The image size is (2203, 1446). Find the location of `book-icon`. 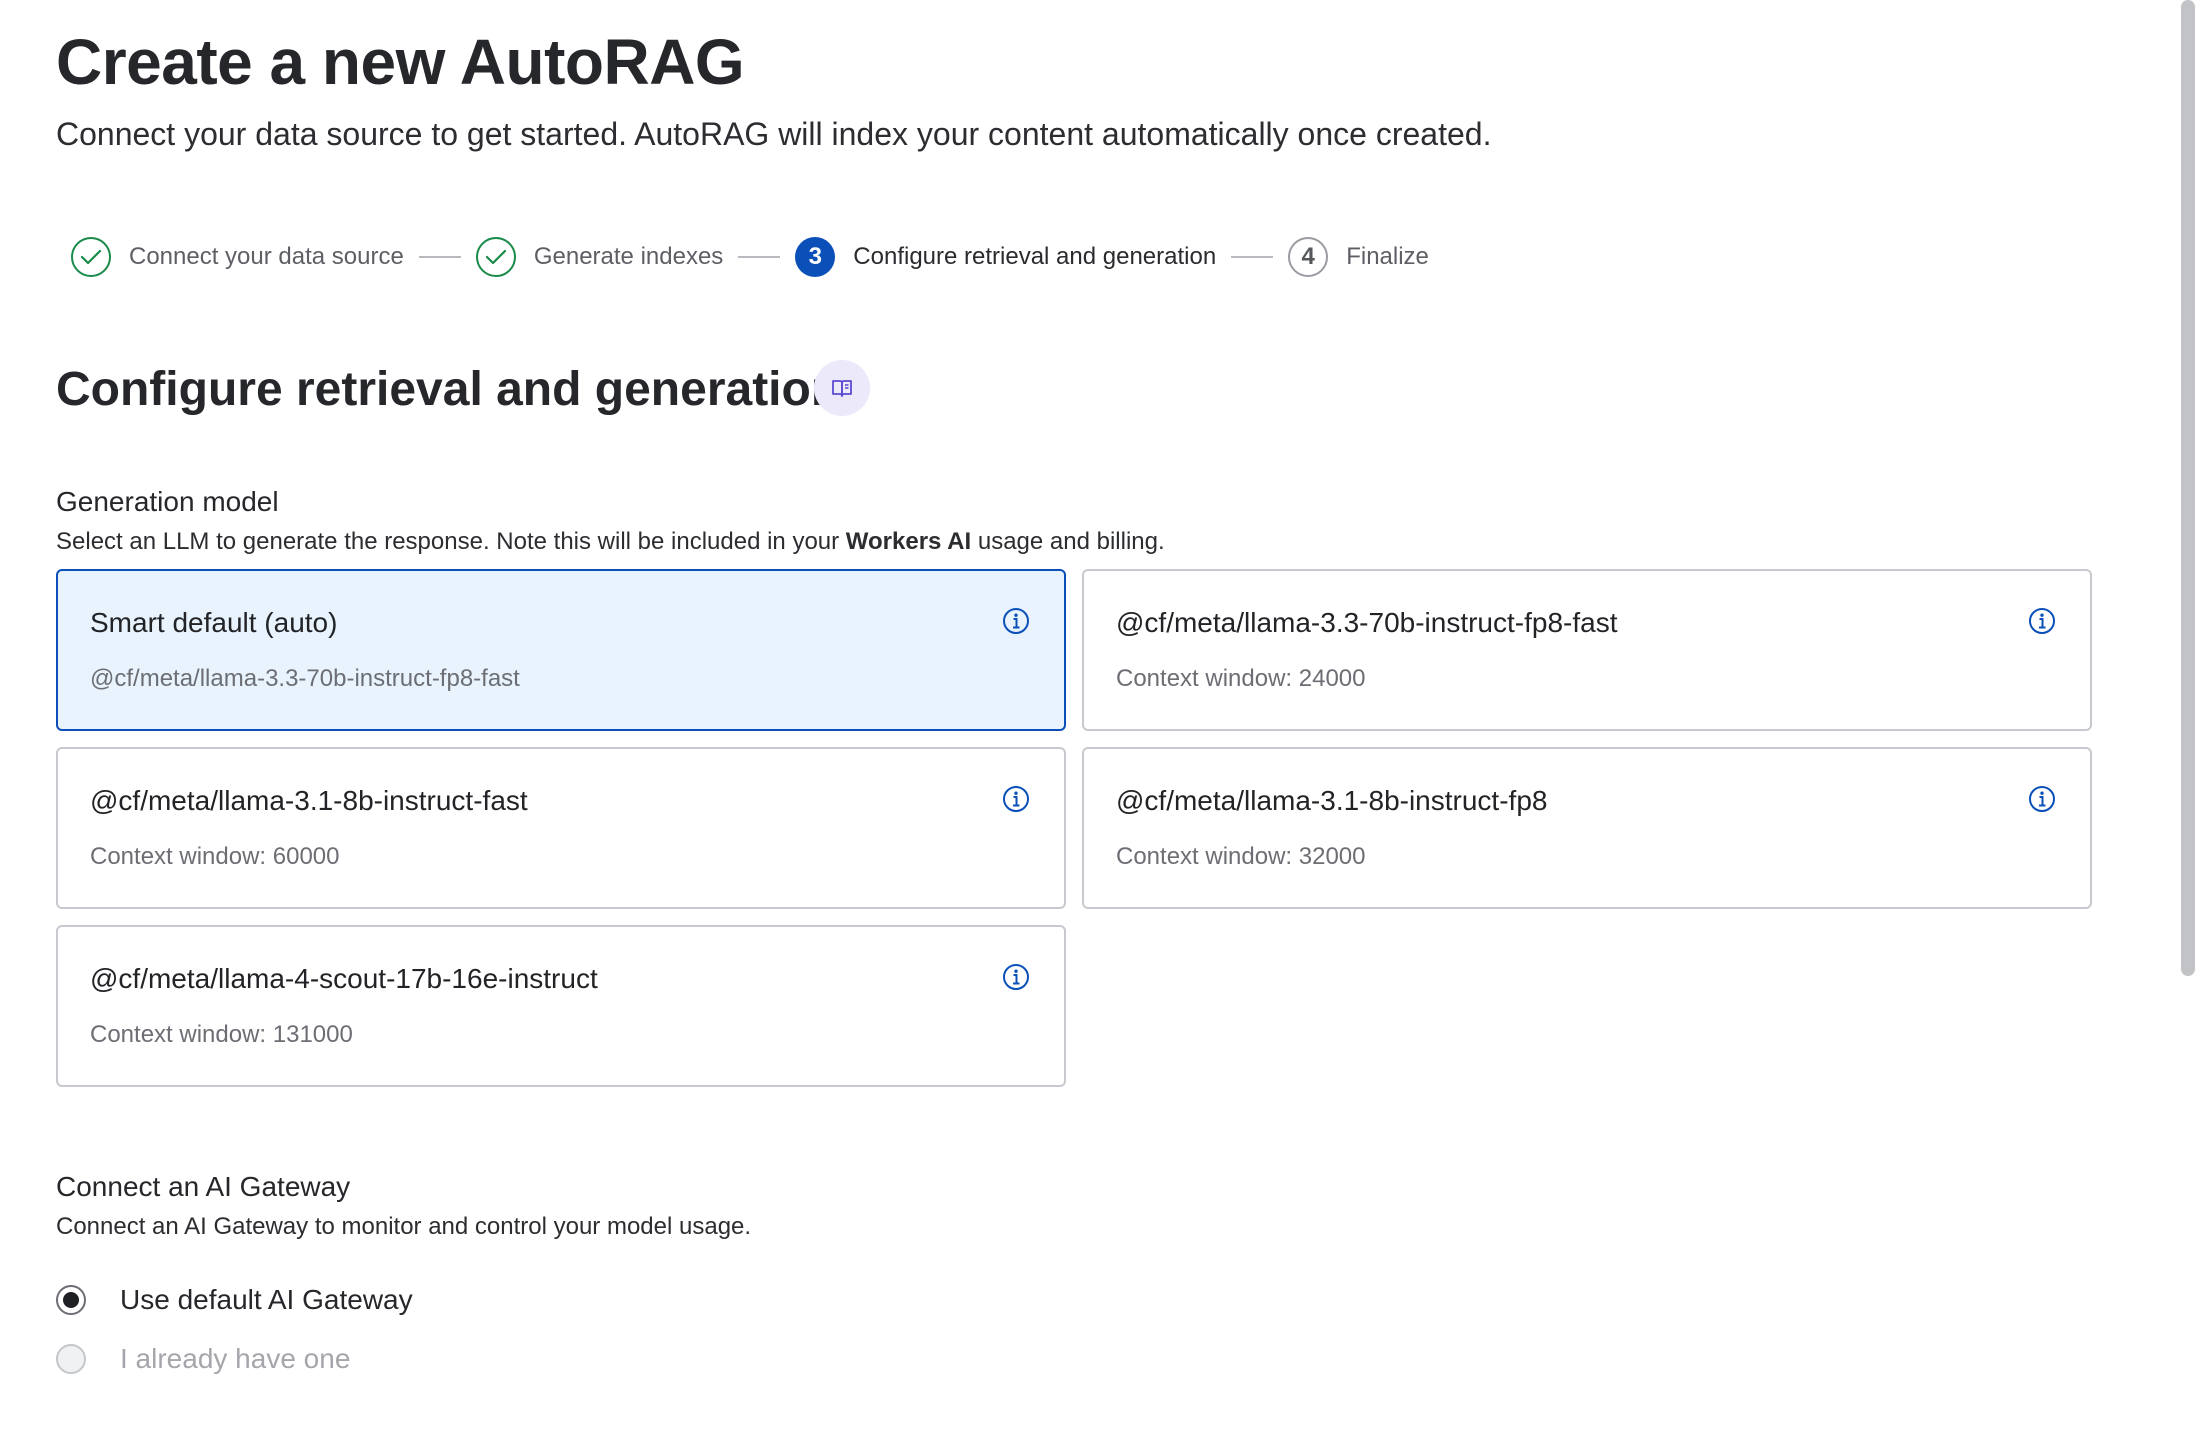

book-icon is located at coordinates (842, 388).